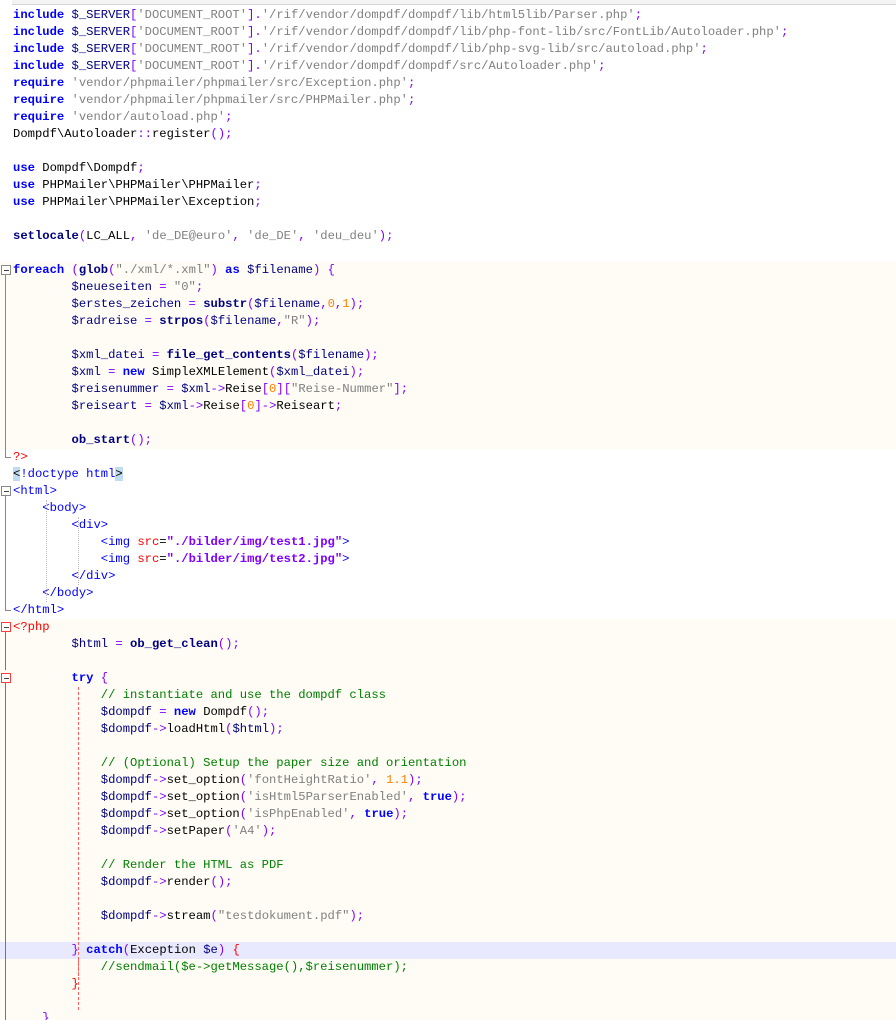 The width and height of the screenshot is (896, 1020). I want to click on code-line: $xml = new SimpleXMLElement($xml_datei);, so click(448, 372).